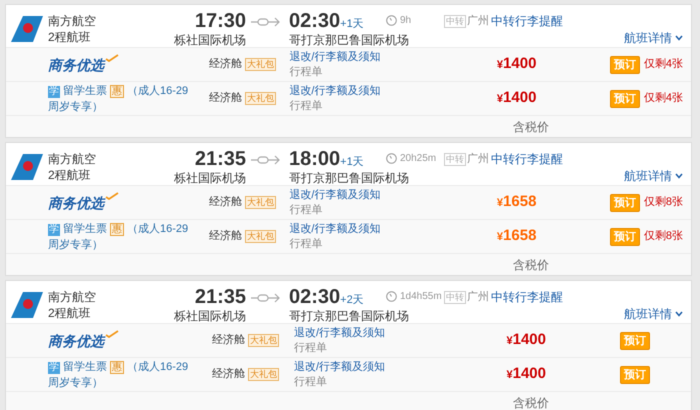  I want to click on arrive-time: 18:00, so click(314, 159).